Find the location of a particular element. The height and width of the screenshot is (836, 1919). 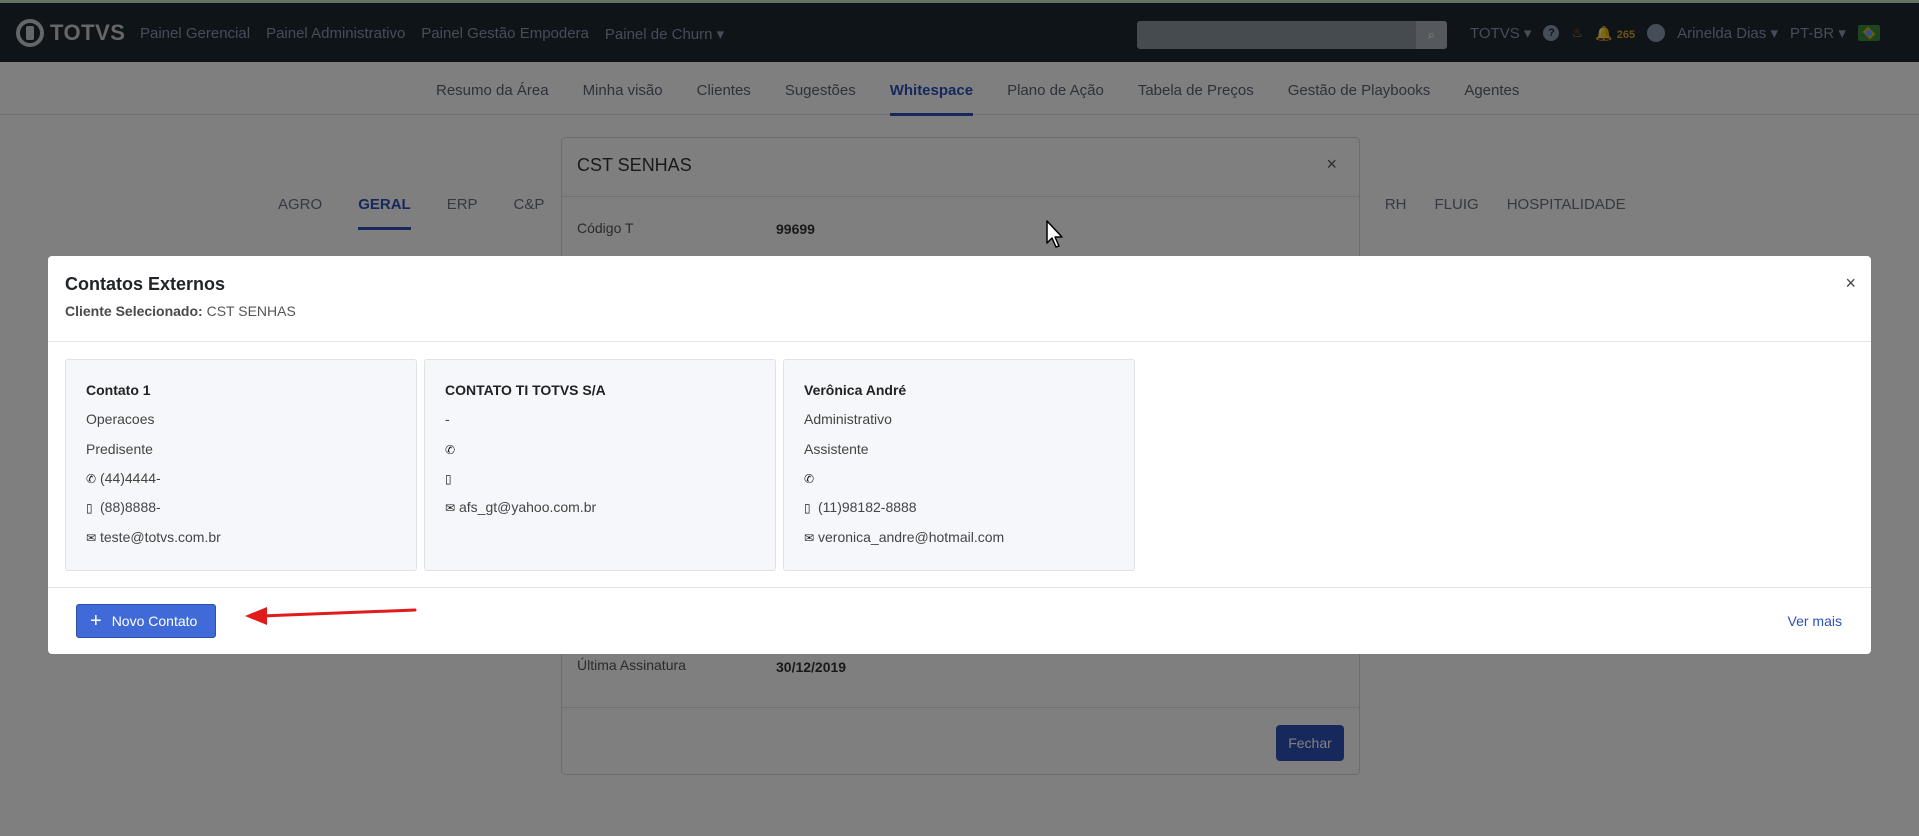

new-contact-button: + Novo Contato is located at coordinates (146, 621).